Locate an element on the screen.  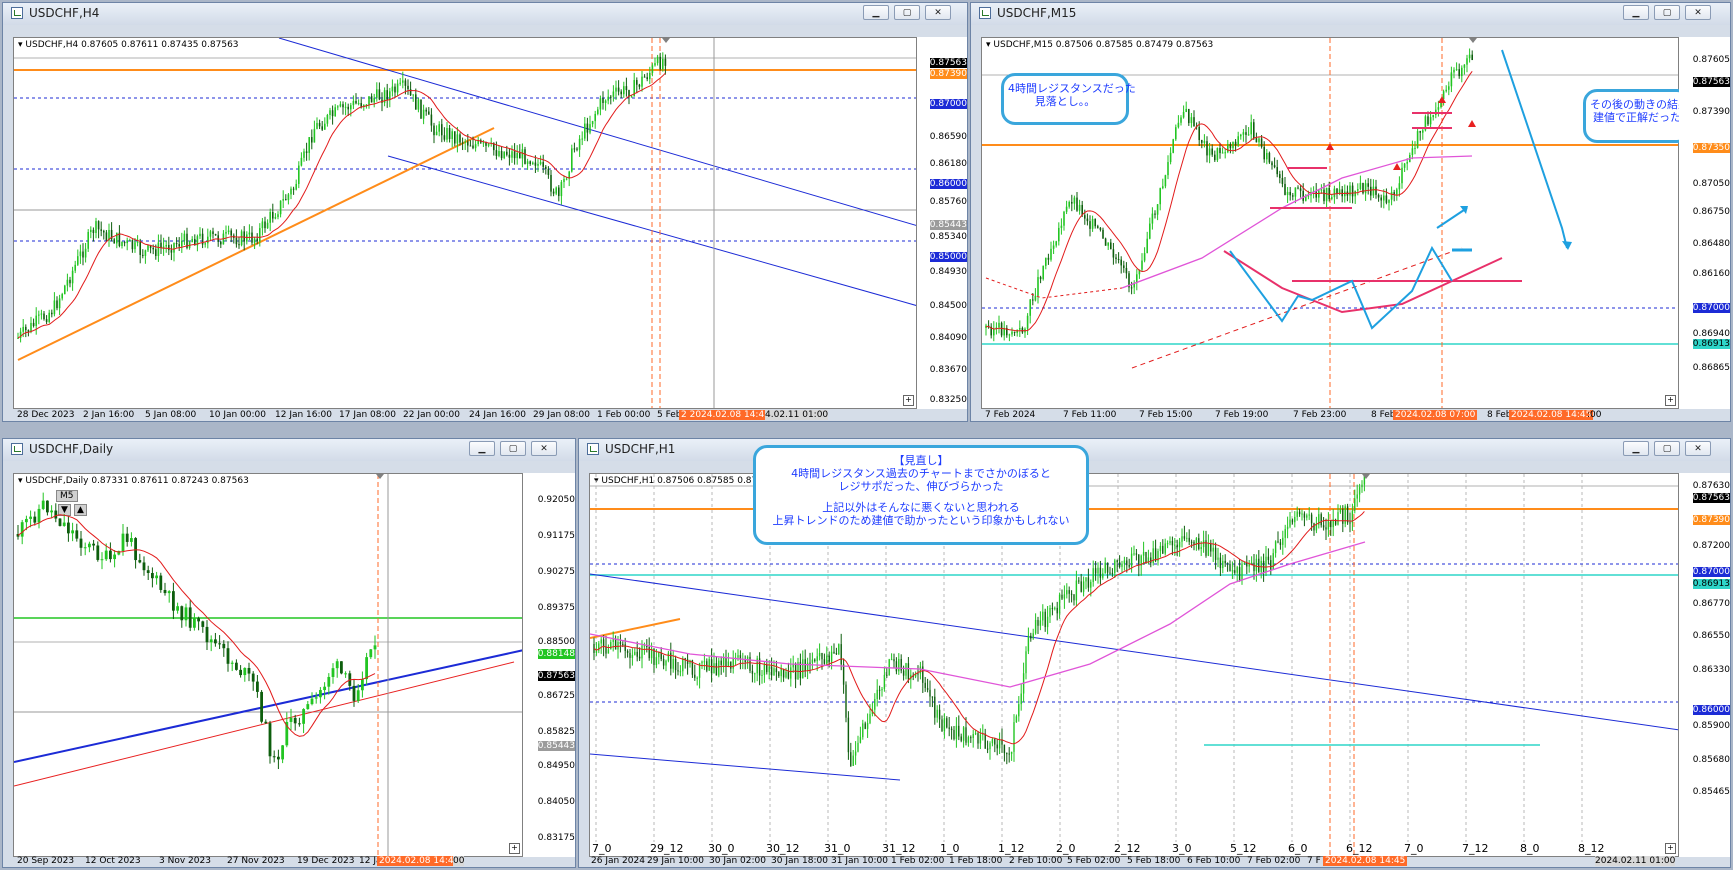
price-label: 0.87605 is located at coordinates (1711, 60).